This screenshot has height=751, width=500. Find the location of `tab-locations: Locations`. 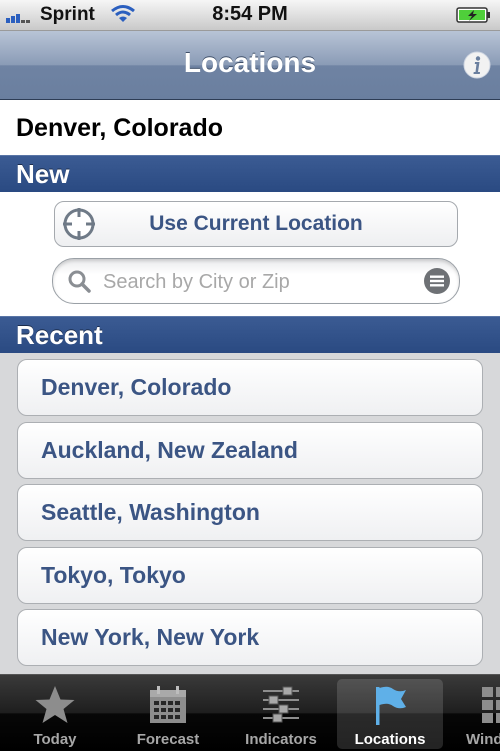

tab-locations: Locations is located at coordinates (390, 713).